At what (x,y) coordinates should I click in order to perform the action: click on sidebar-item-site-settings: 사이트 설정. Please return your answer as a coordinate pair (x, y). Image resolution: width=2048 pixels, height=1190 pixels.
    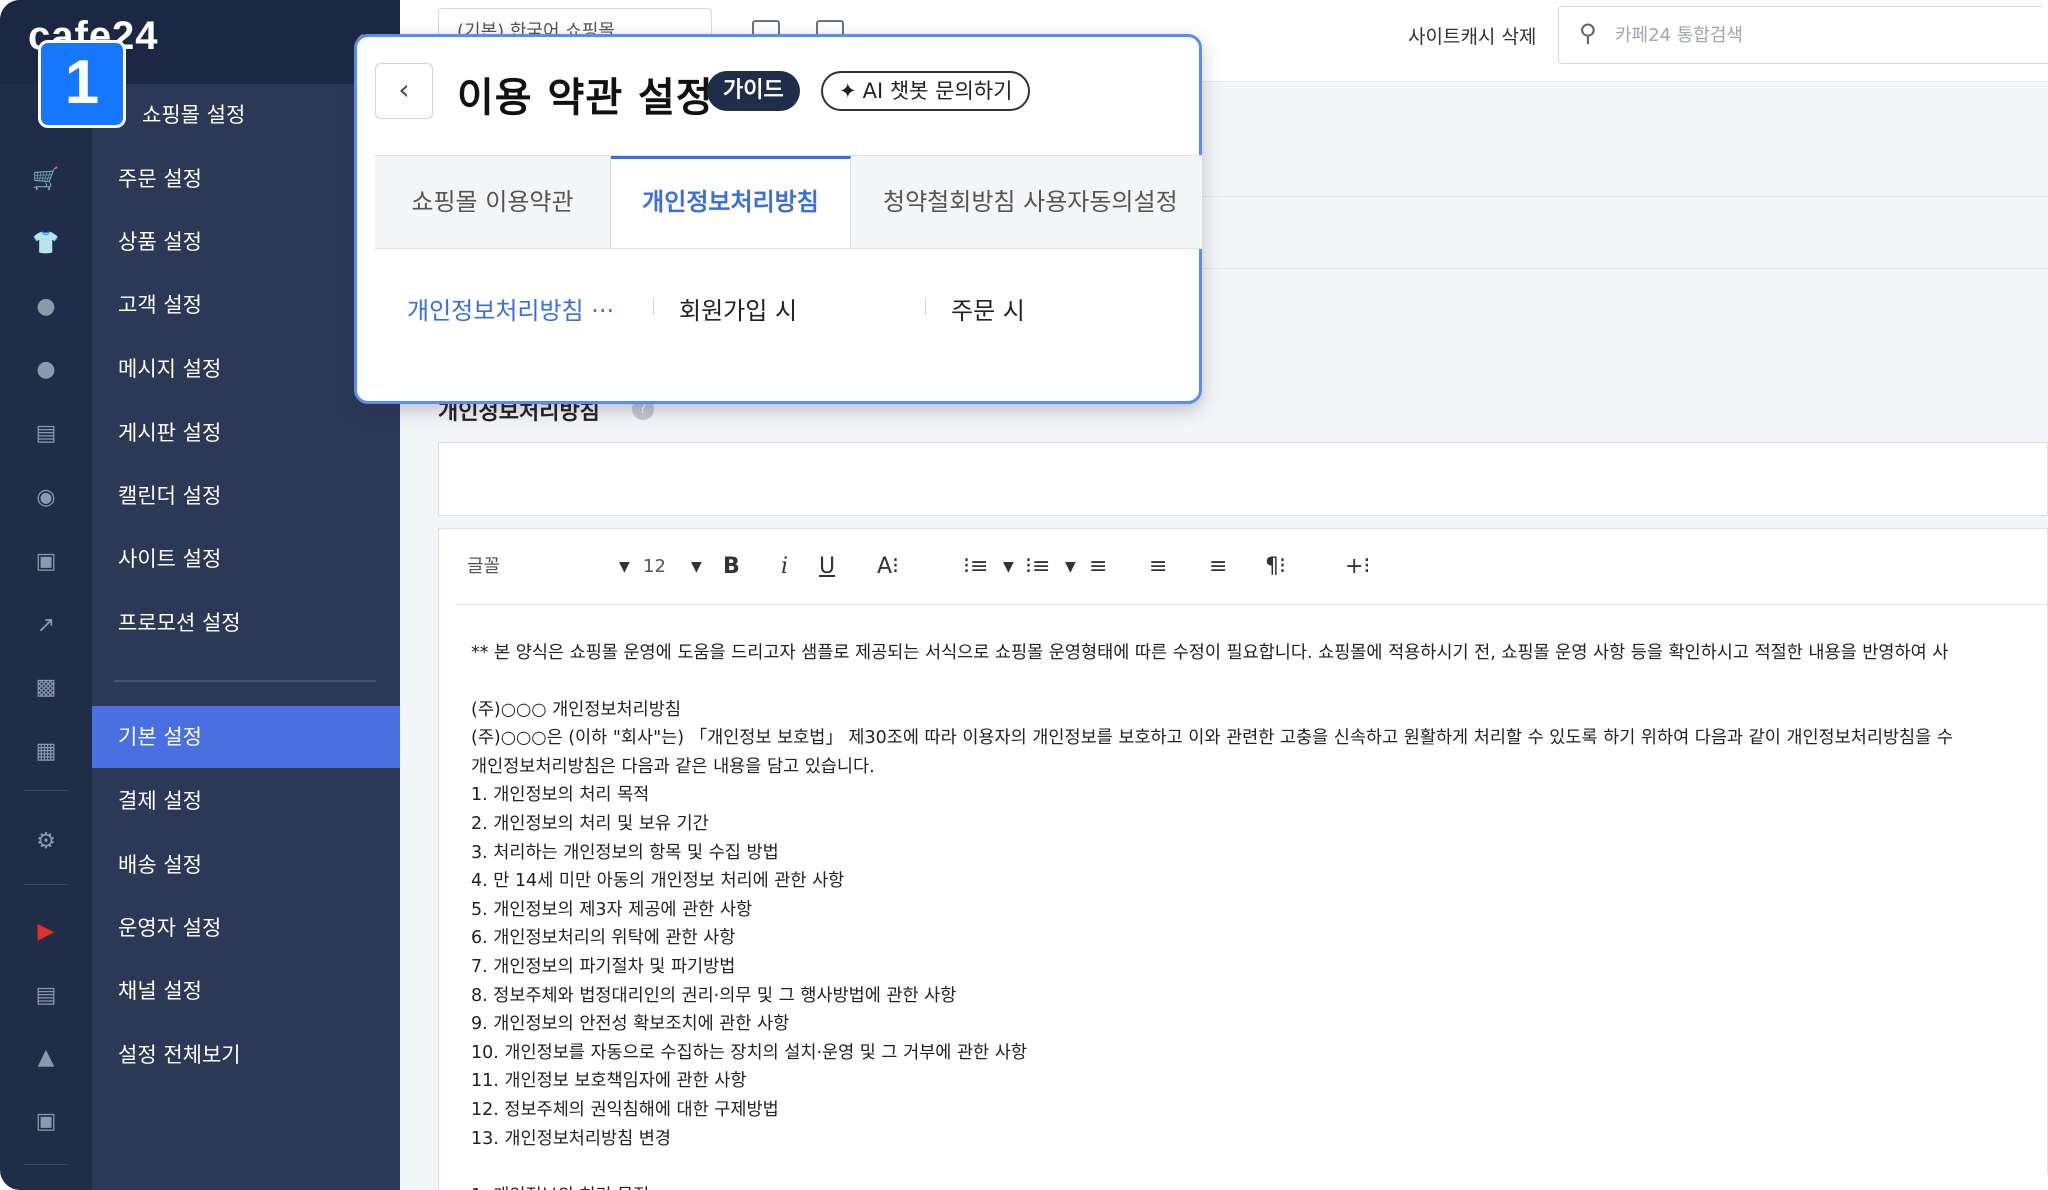
    Looking at the image, I should click on (246, 559).